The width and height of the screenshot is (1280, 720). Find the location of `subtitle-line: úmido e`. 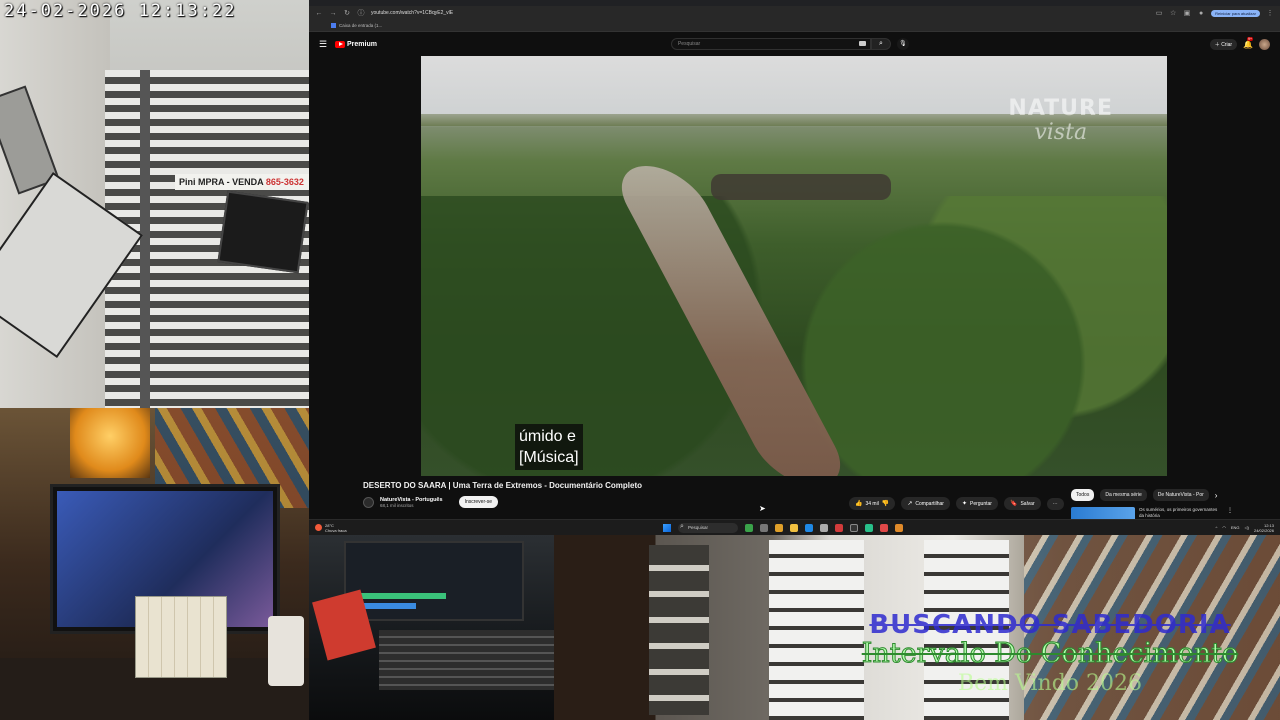

subtitle-line: úmido e is located at coordinates (547, 436).